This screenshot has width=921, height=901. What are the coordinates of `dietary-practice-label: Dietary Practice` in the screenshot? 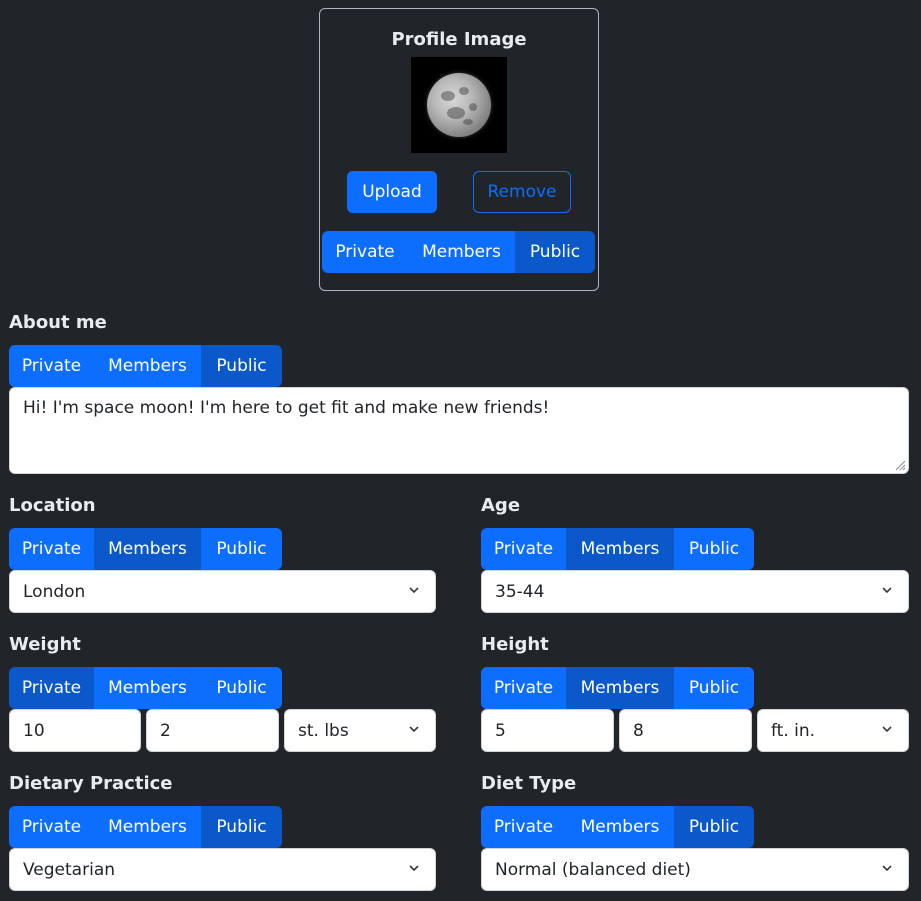 It's located at (91, 783).